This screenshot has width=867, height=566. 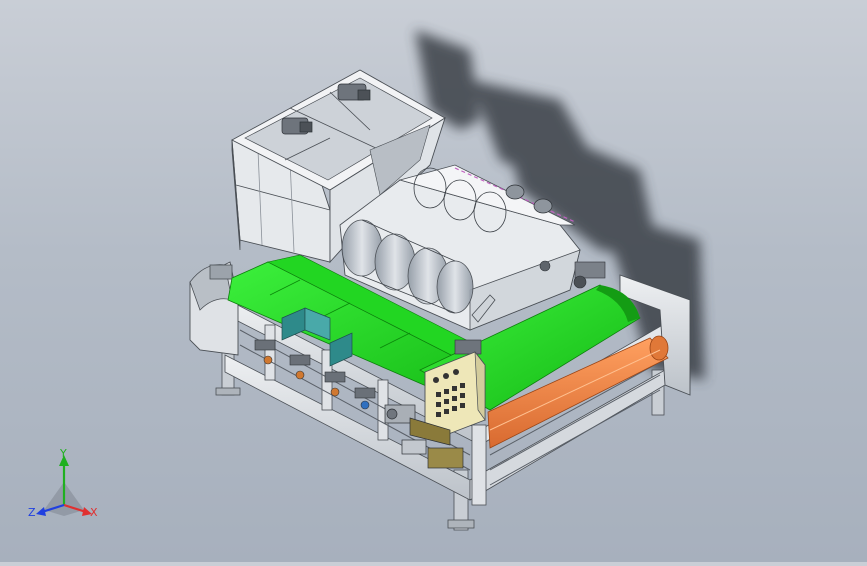 What do you see at coordinates (63, 453) in the screenshot?
I see `axis-y-label: Y` at bounding box center [63, 453].